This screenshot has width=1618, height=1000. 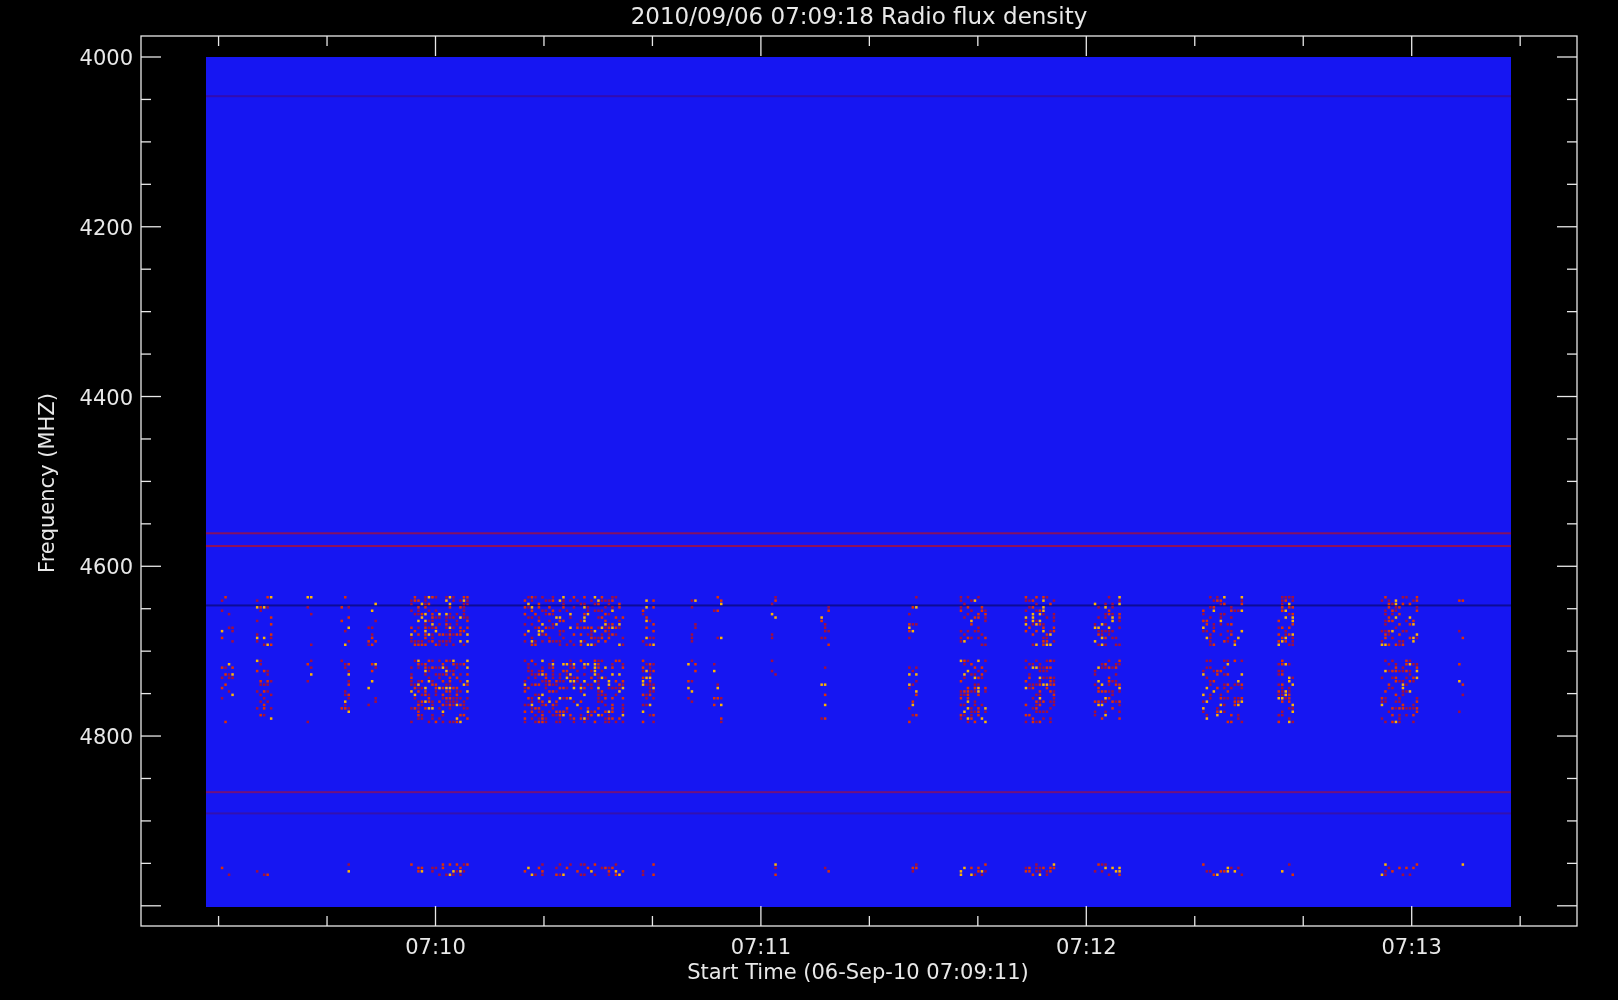 What do you see at coordinates (1086, 947) in the screenshot?
I see `x-tick-label: 07:12` at bounding box center [1086, 947].